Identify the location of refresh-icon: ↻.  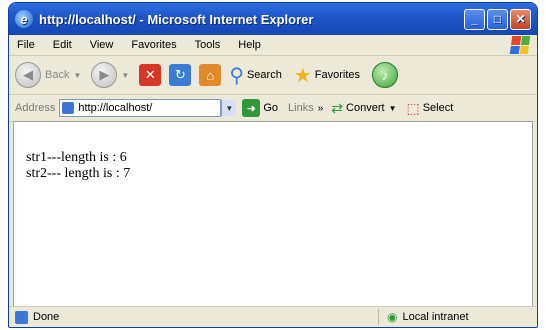
(180, 75).